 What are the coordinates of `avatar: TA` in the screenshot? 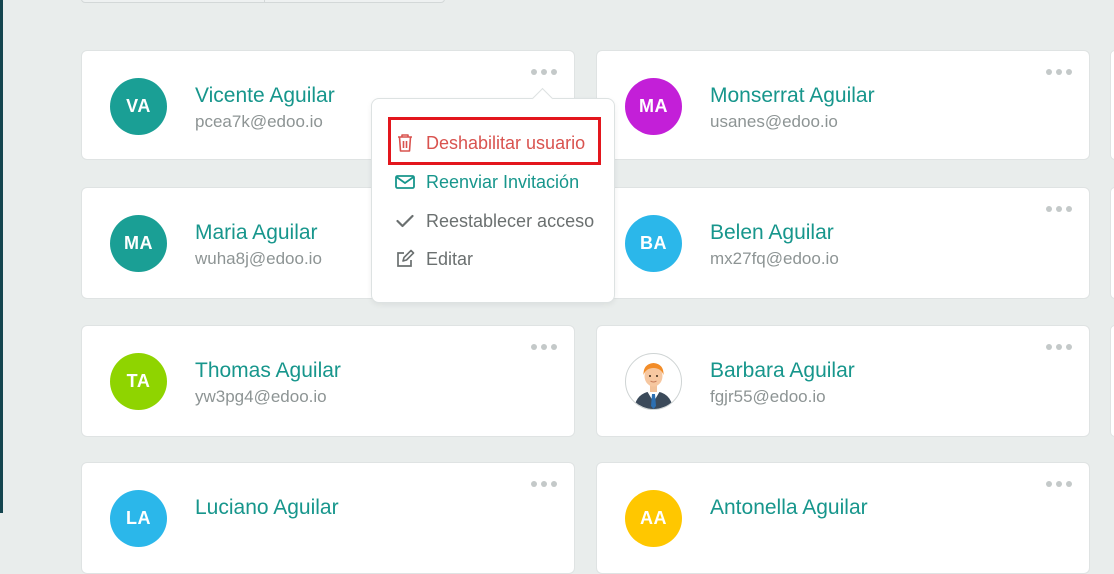 It's located at (138, 381).